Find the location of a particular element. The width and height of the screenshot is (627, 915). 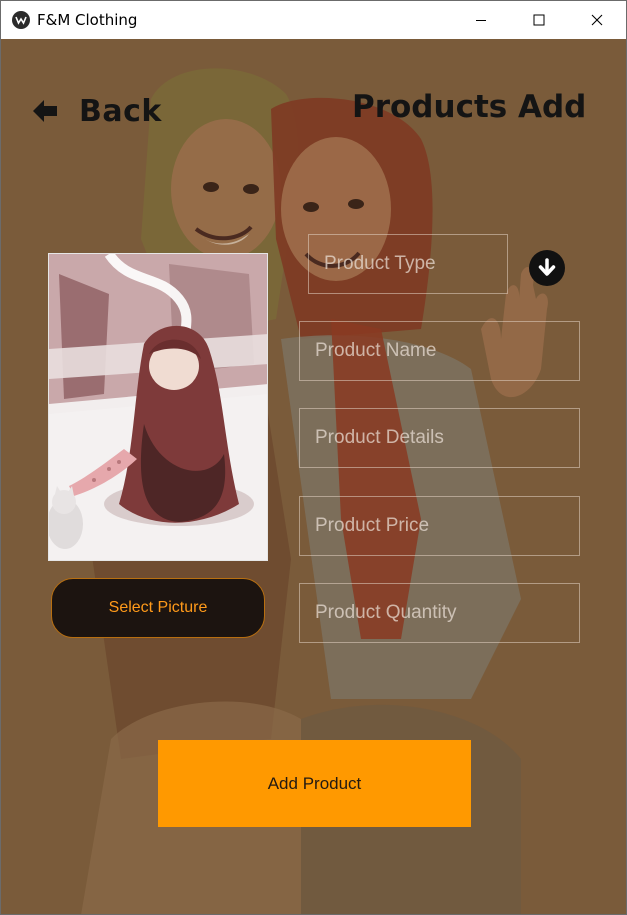

page-title: Products Add is located at coordinates (469, 107).